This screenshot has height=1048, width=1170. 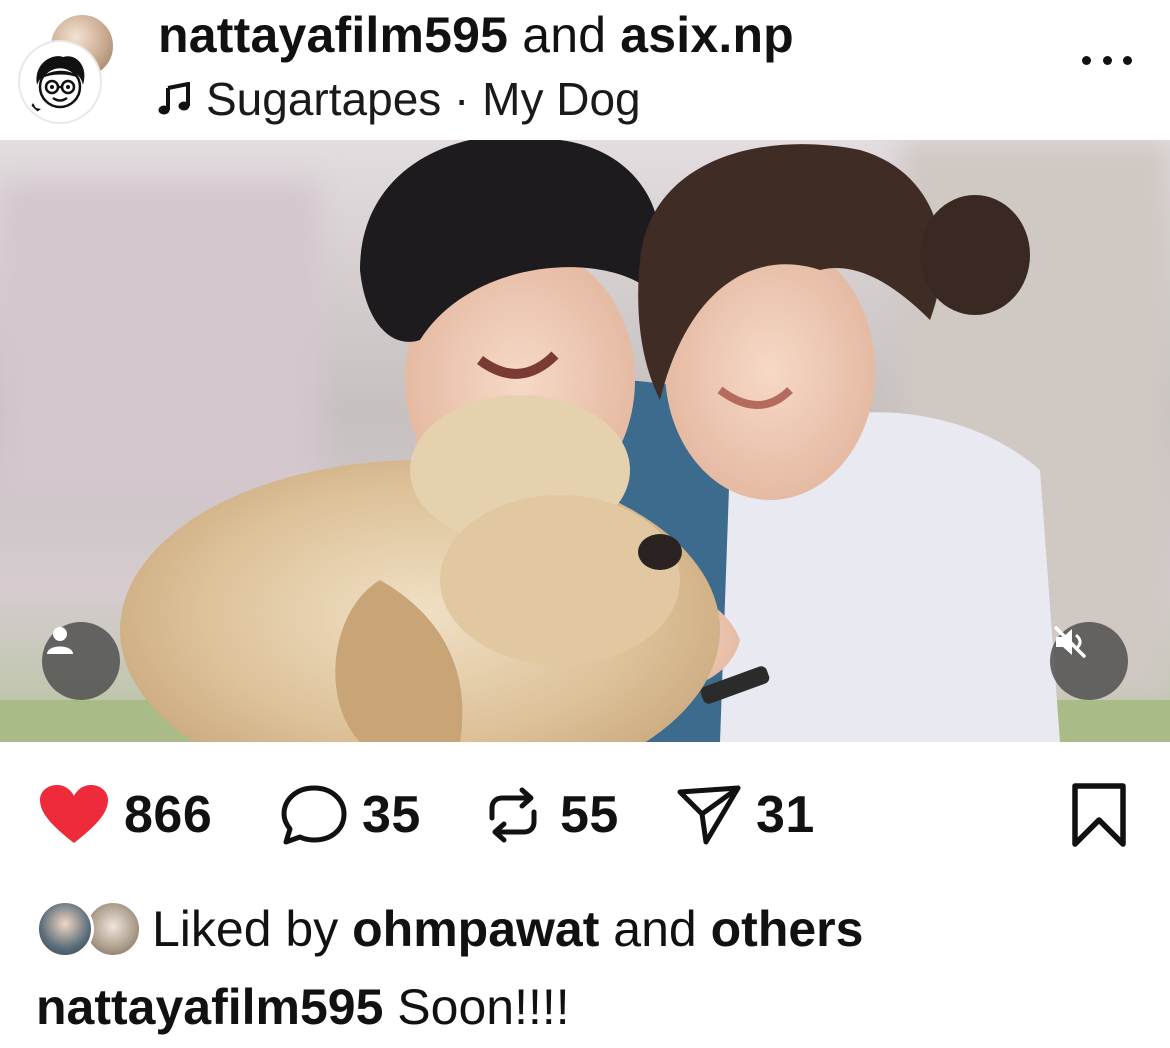 What do you see at coordinates (564, 35) in the screenshot?
I see `title-connector: and` at bounding box center [564, 35].